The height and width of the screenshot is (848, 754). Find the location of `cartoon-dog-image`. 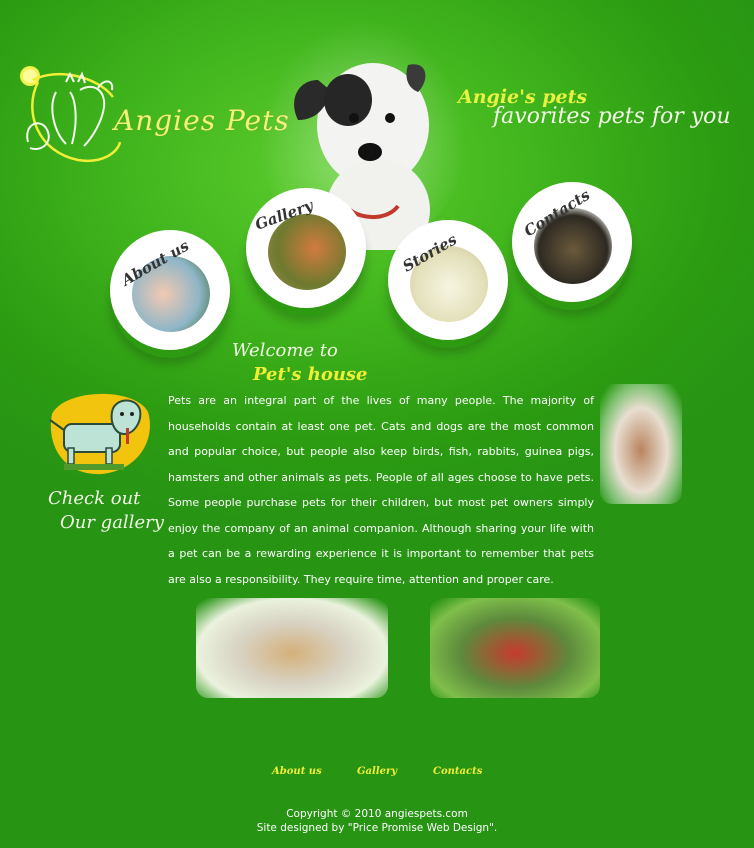

cartoon-dog-image is located at coordinates (100, 432).